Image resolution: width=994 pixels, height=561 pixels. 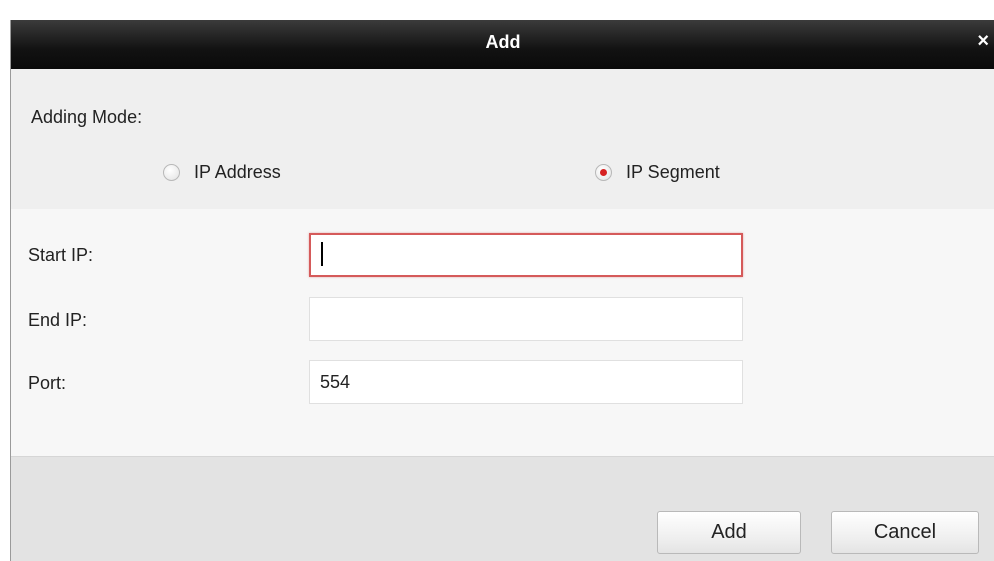 What do you see at coordinates (61, 255) in the screenshot?
I see `start-ip-label: Start IP:` at bounding box center [61, 255].